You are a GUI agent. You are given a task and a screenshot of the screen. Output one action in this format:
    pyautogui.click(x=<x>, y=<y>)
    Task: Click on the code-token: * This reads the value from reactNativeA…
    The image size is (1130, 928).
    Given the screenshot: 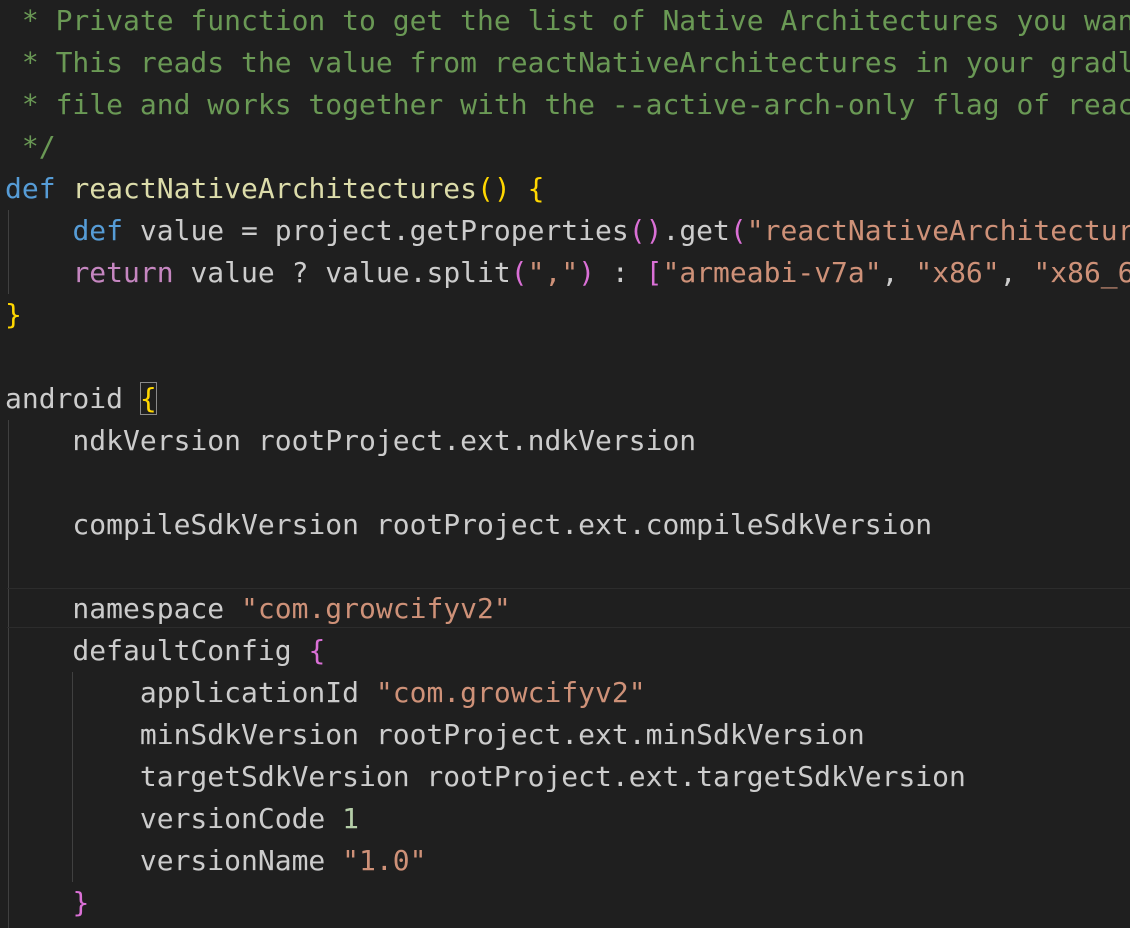 What is the action you would take?
    pyautogui.click(x=575, y=62)
    